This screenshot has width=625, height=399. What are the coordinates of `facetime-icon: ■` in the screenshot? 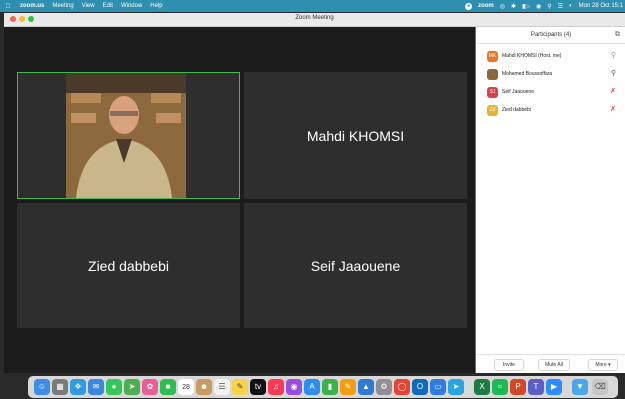 It's located at (168, 387).